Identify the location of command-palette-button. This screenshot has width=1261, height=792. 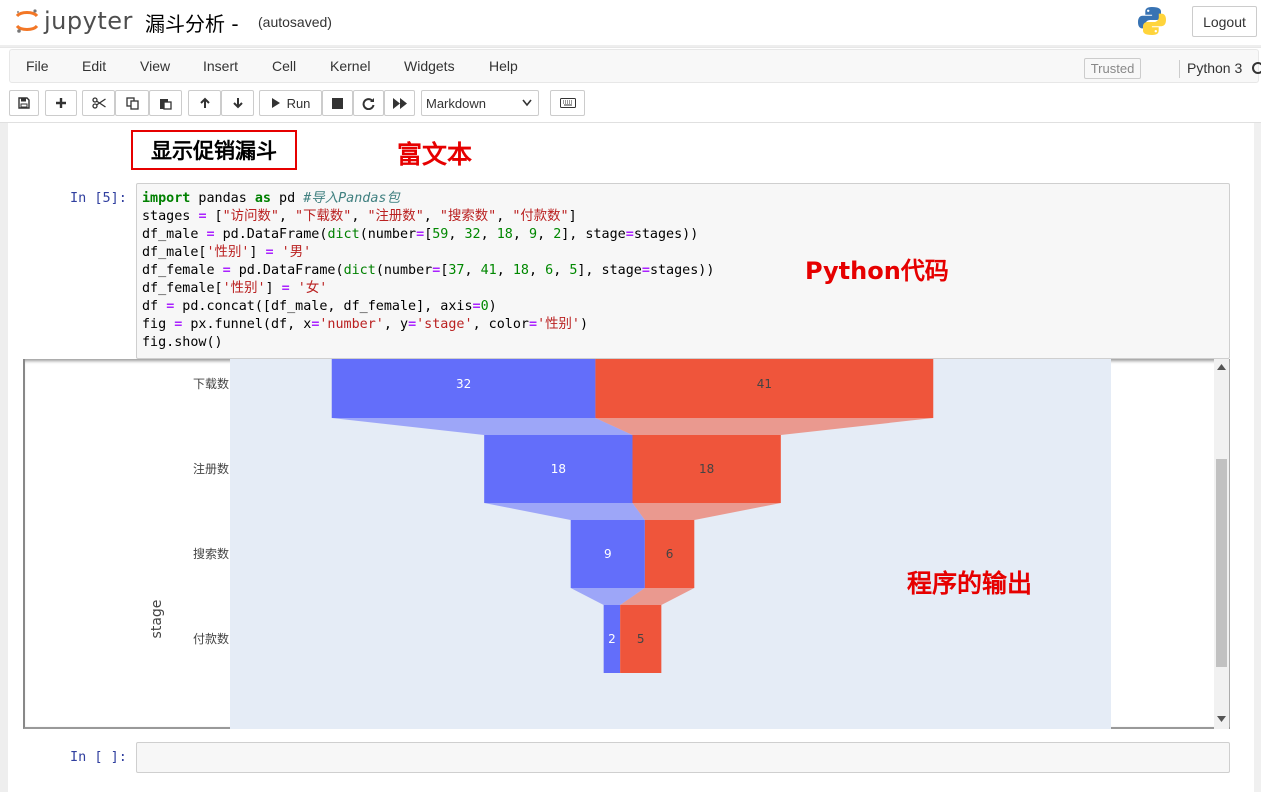
(567, 103).